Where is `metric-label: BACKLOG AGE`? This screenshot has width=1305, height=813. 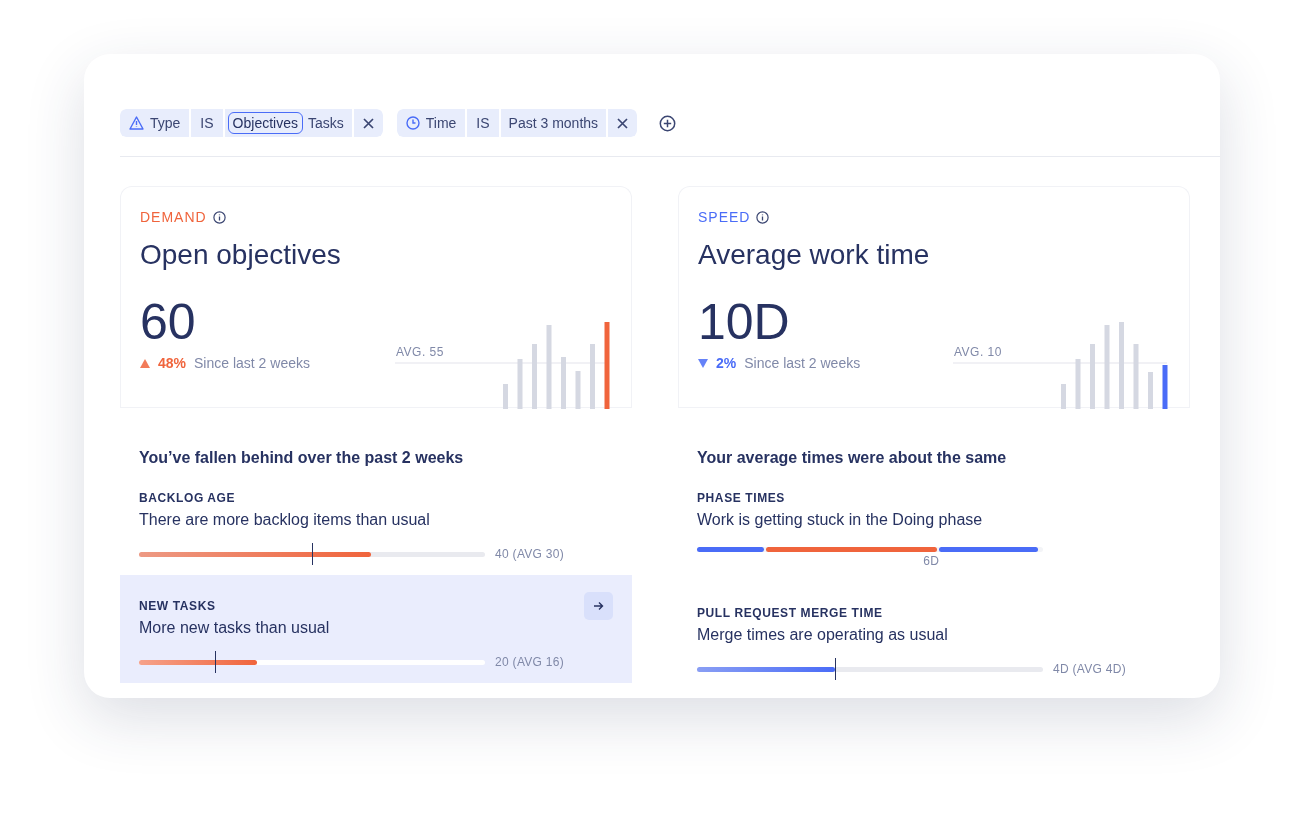
metric-label: BACKLOG AGE is located at coordinates (187, 498).